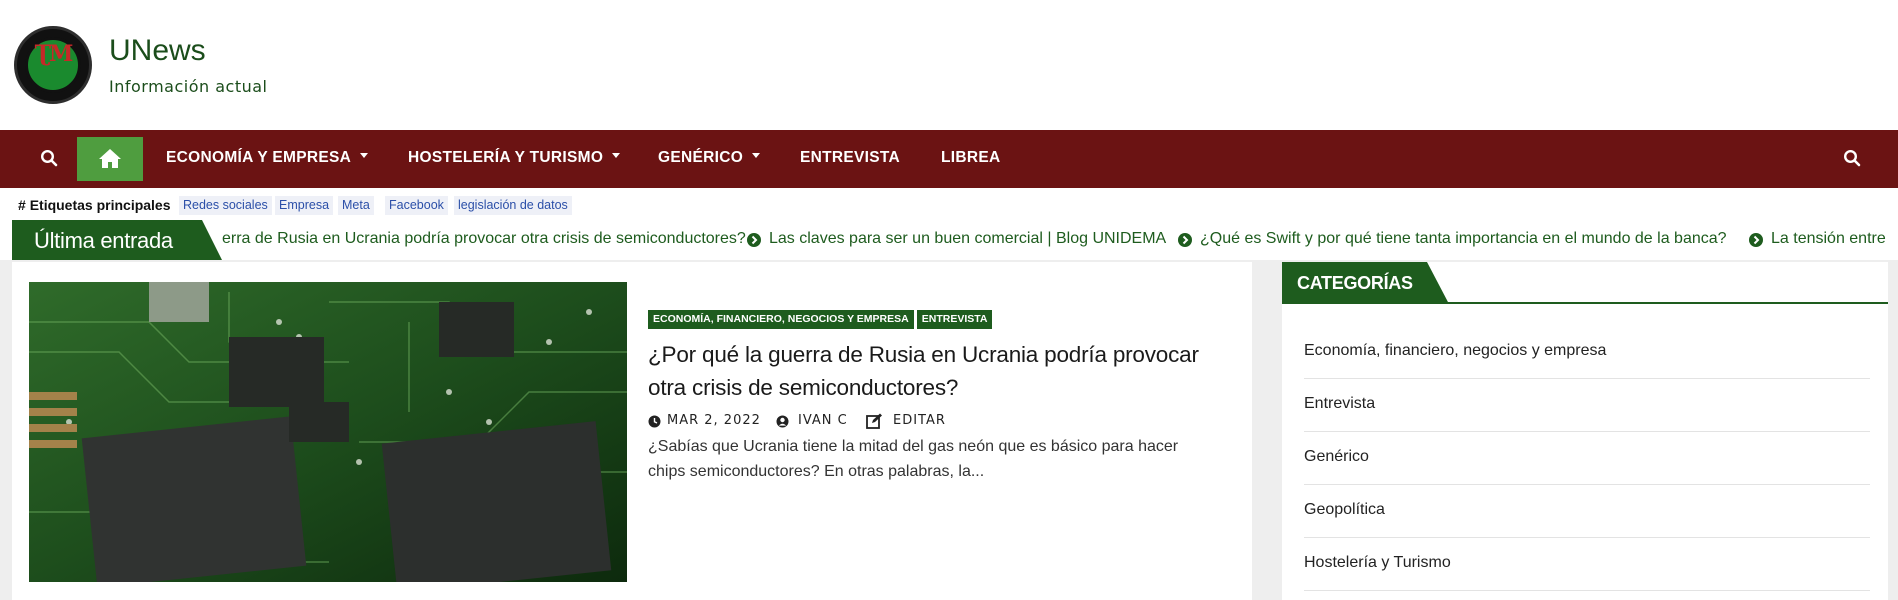  What do you see at coordinates (954, 319) in the screenshot?
I see `category-badge: ENTREVISTA` at bounding box center [954, 319].